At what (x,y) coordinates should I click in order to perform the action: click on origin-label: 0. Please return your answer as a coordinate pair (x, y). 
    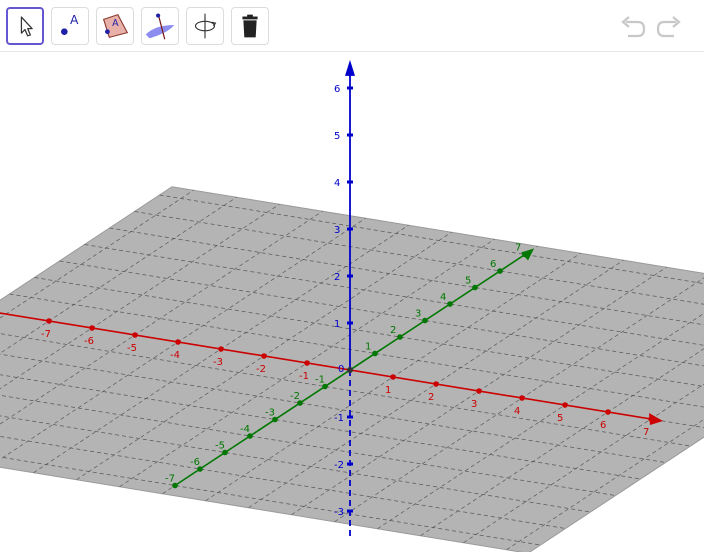
    Looking at the image, I should click on (341, 369).